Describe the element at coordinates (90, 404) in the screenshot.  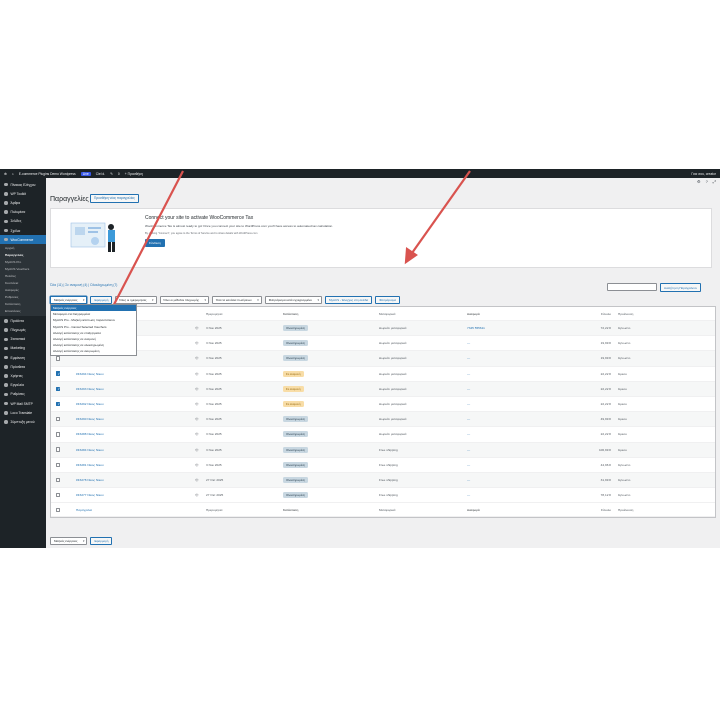
I see `order-link: #F3292 Νίκος Νίκου` at that location.